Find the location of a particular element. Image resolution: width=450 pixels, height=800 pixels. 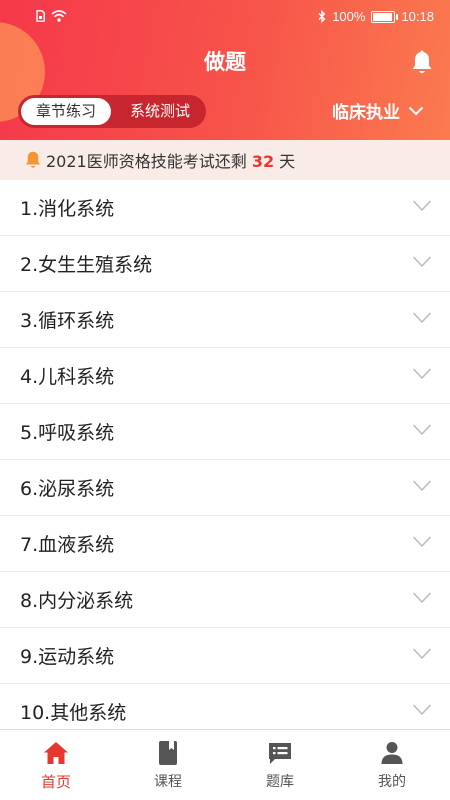

chapter-item: 1.消化系统 is located at coordinates (225, 208).